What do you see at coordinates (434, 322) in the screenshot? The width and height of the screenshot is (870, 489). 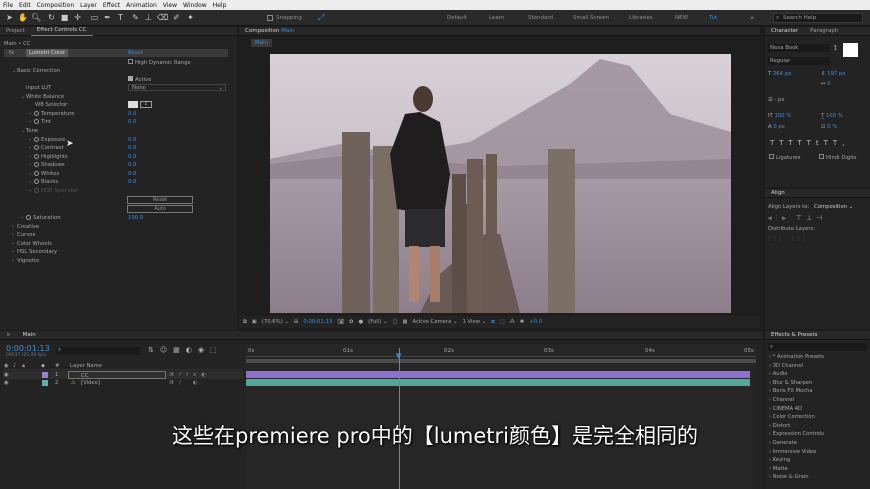 I see `camera-select: Active Camera ⌄` at bounding box center [434, 322].